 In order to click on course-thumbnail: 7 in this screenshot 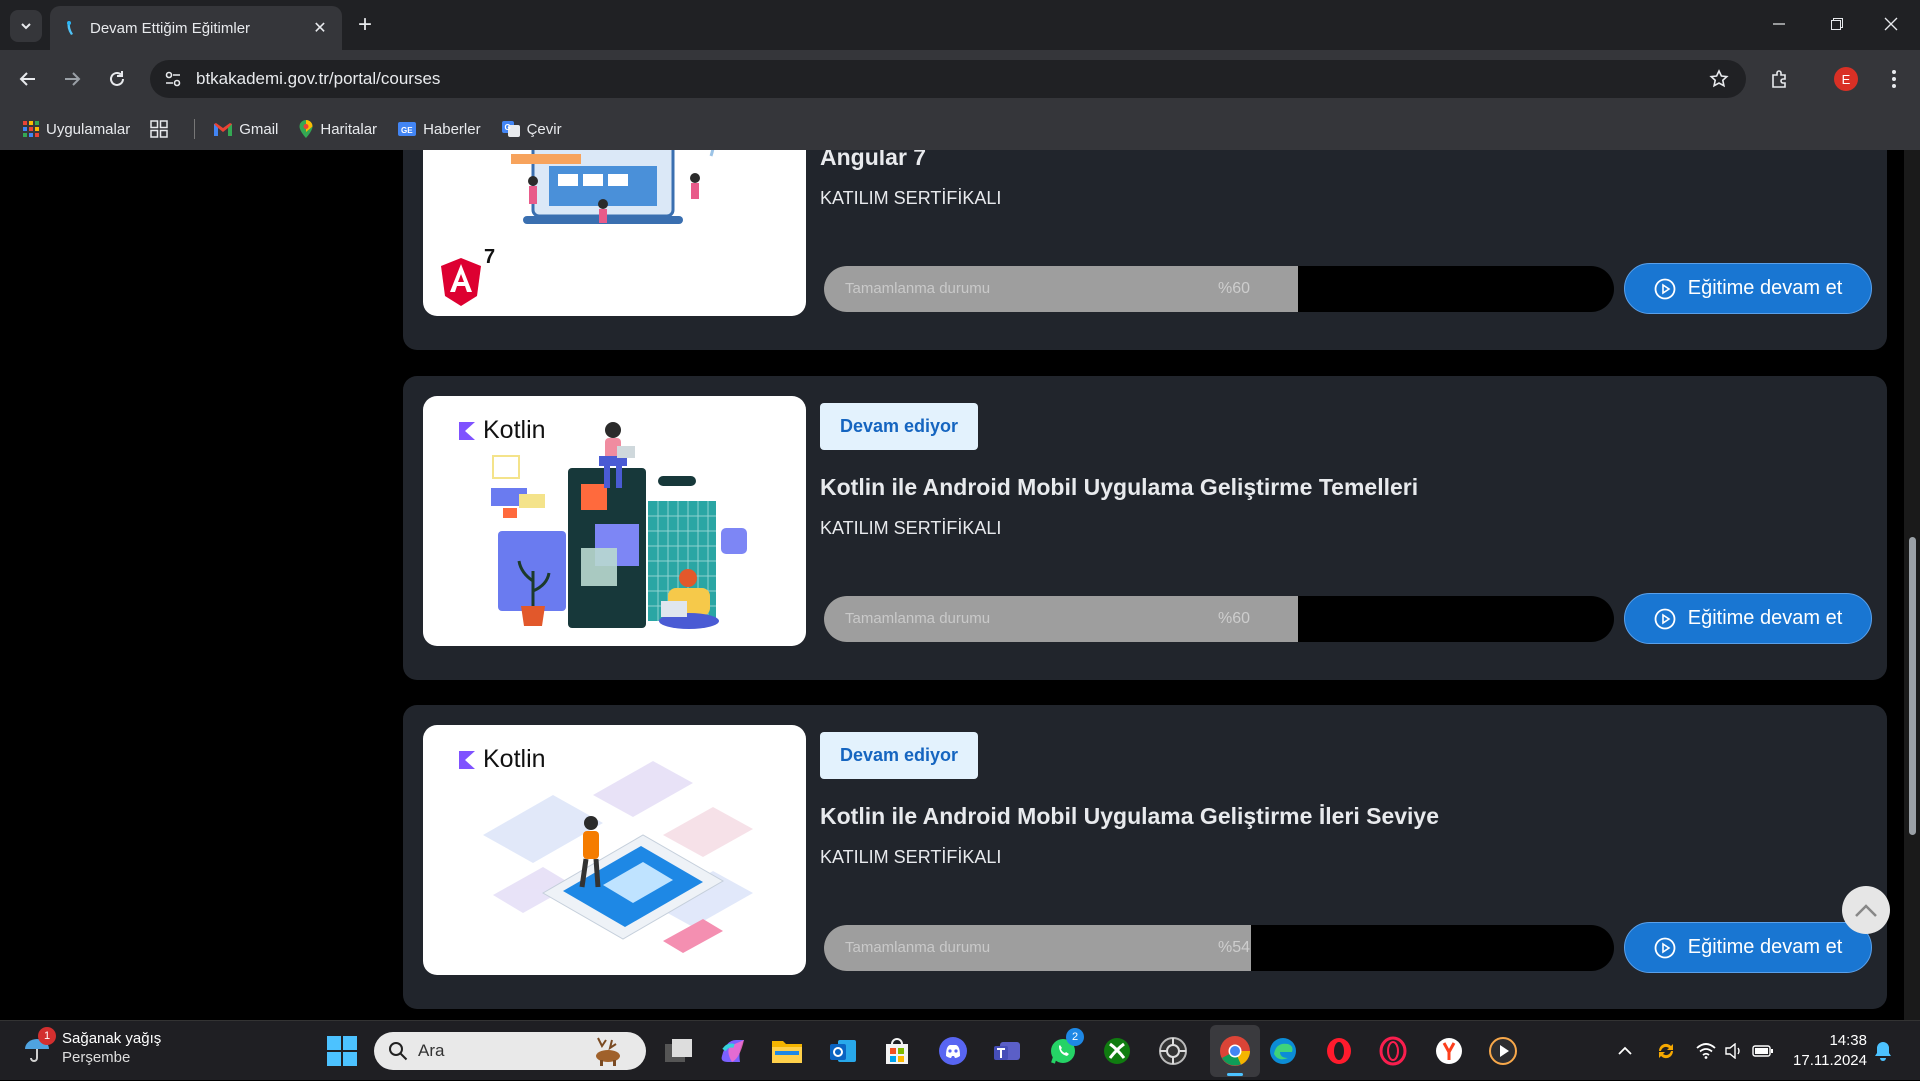, I will do `click(614, 233)`.